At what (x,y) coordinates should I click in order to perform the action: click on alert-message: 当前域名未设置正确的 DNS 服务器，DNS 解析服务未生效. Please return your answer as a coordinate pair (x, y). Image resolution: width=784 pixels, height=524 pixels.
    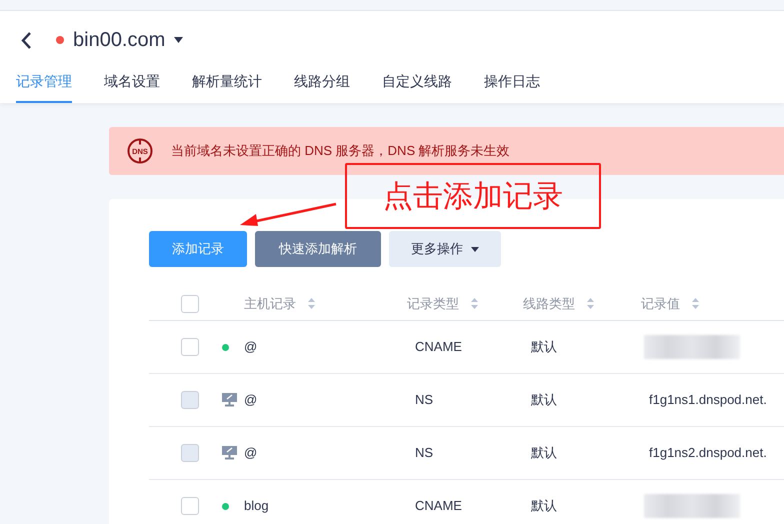
    Looking at the image, I should click on (340, 151).